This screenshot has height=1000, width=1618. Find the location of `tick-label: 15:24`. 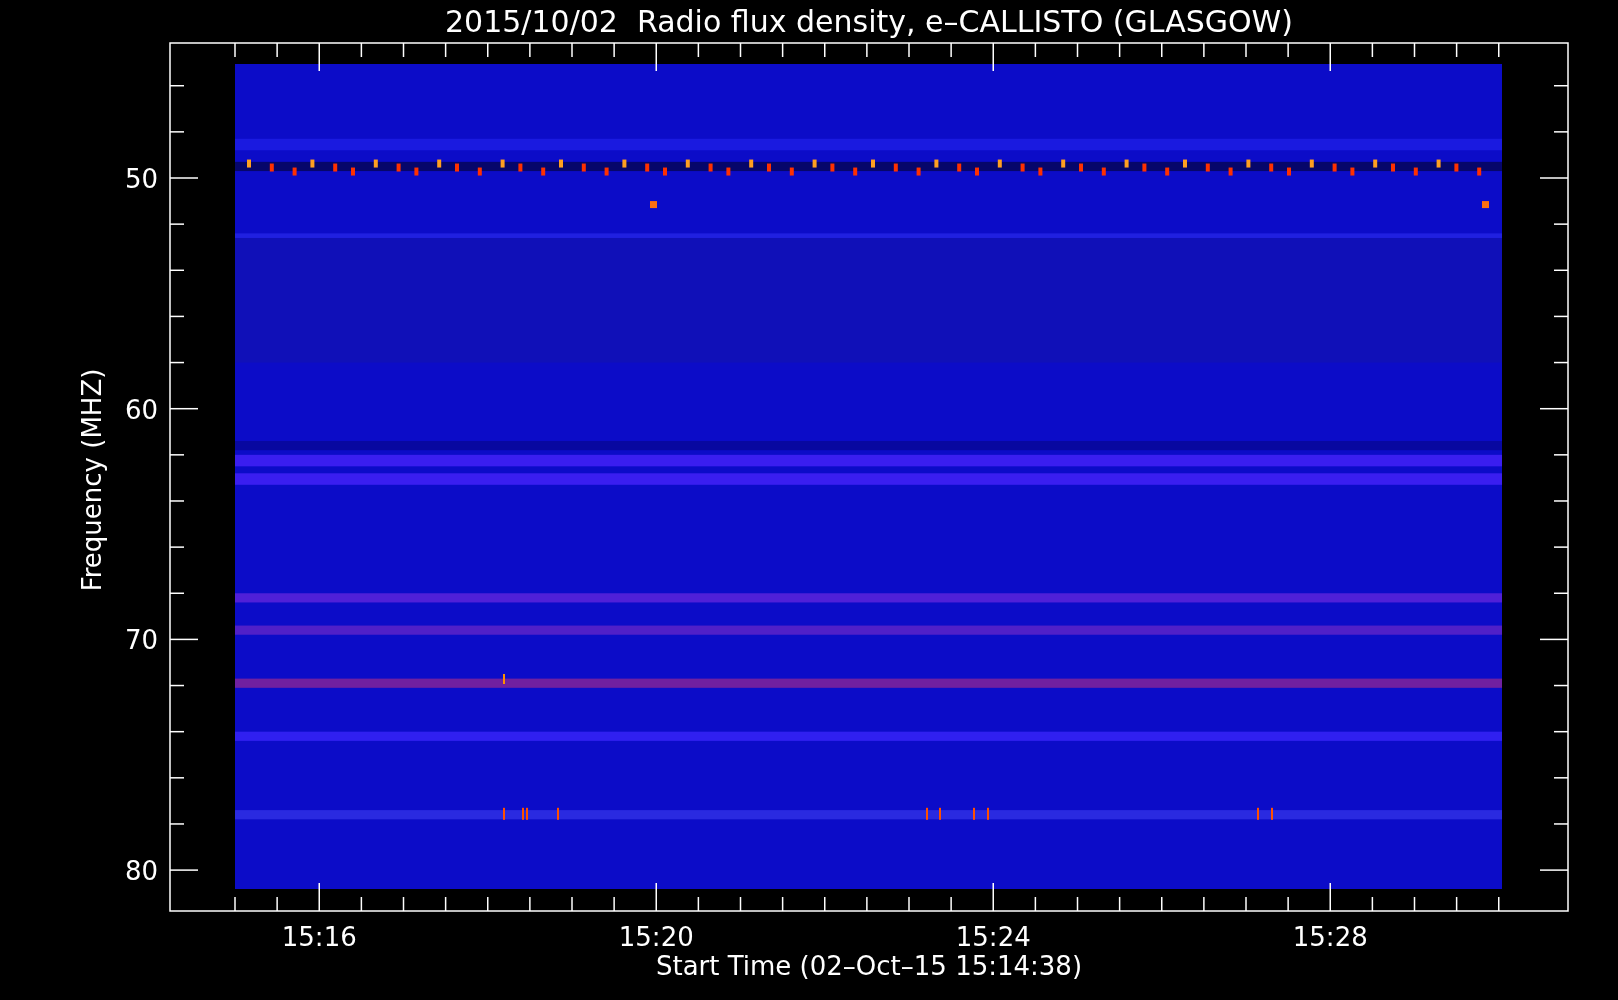

tick-label: 15:24 is located at coordinates (993, 937).